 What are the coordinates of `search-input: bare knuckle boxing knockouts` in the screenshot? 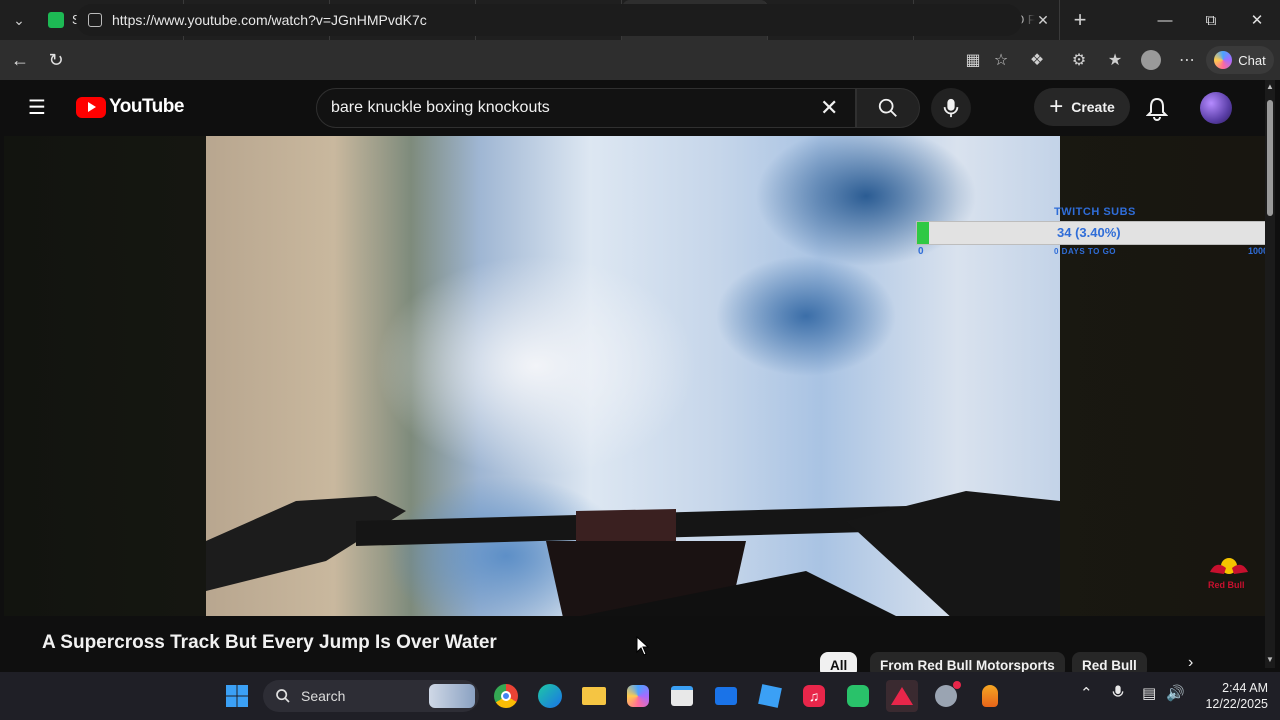 It's located at (586, 108).